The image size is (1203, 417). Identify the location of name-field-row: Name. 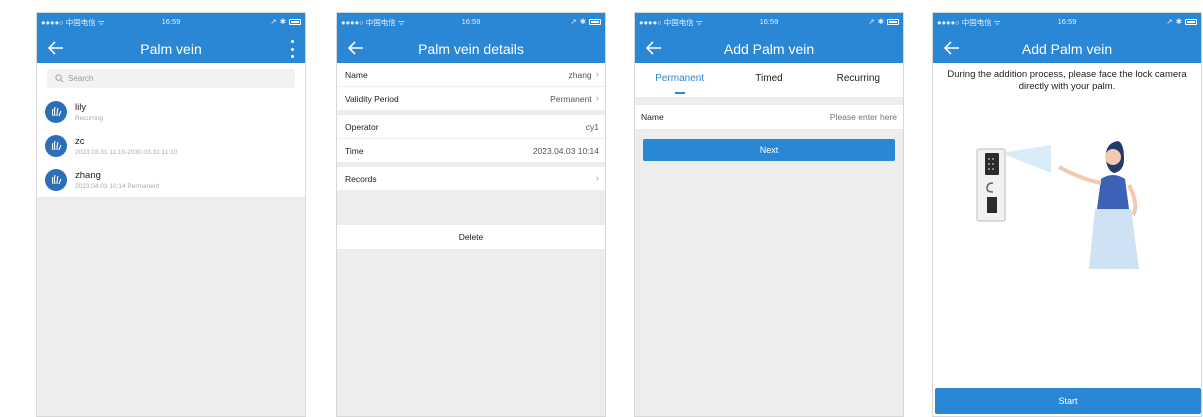
(769, 117).